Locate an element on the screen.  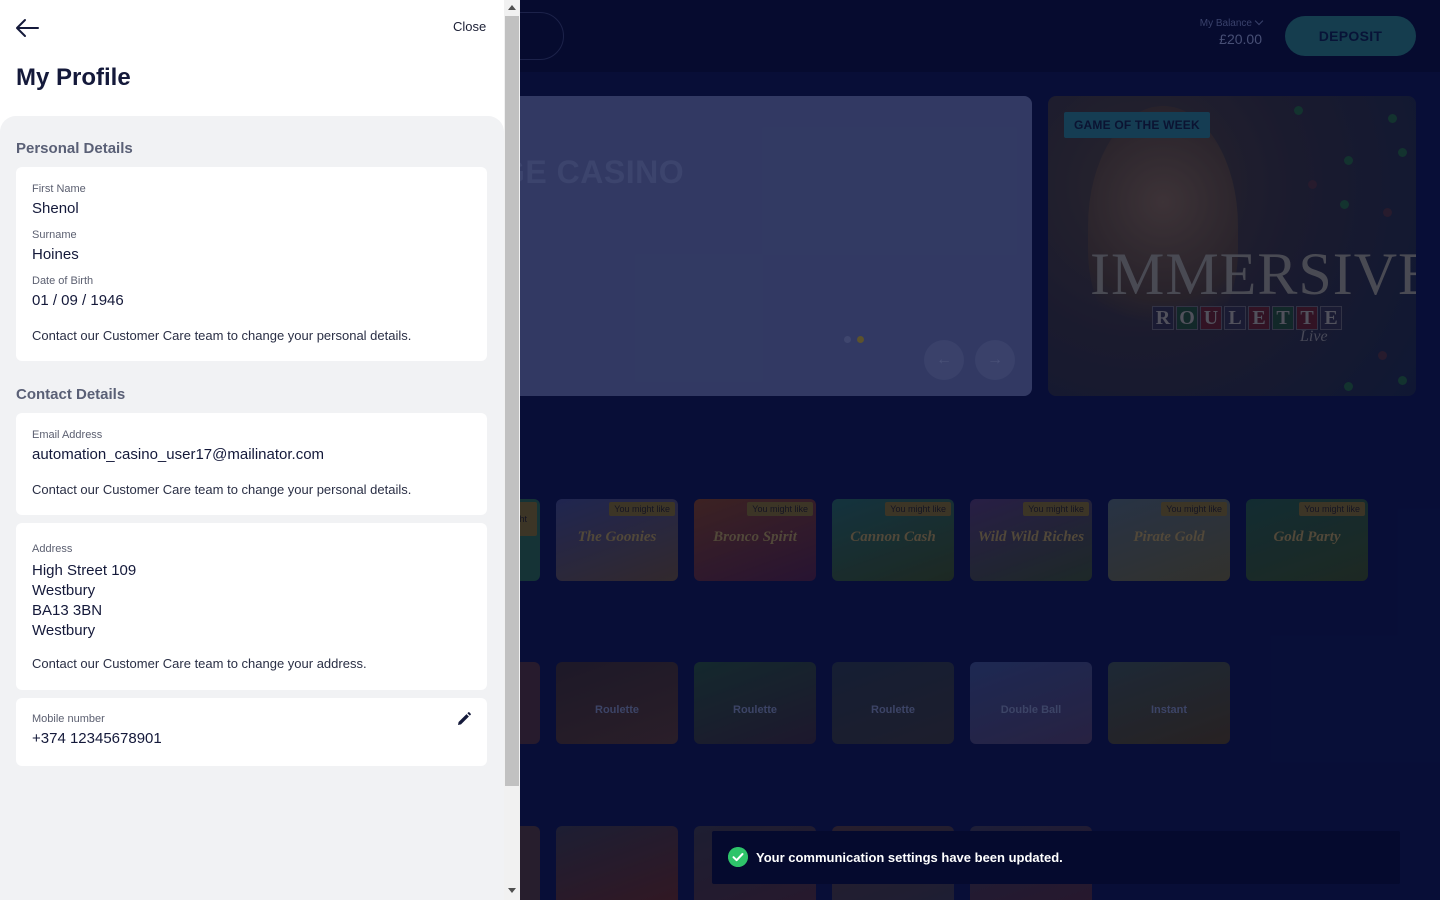
mobile-card: Mobile number +374 12345678901 is located at coordinates (251, 732).